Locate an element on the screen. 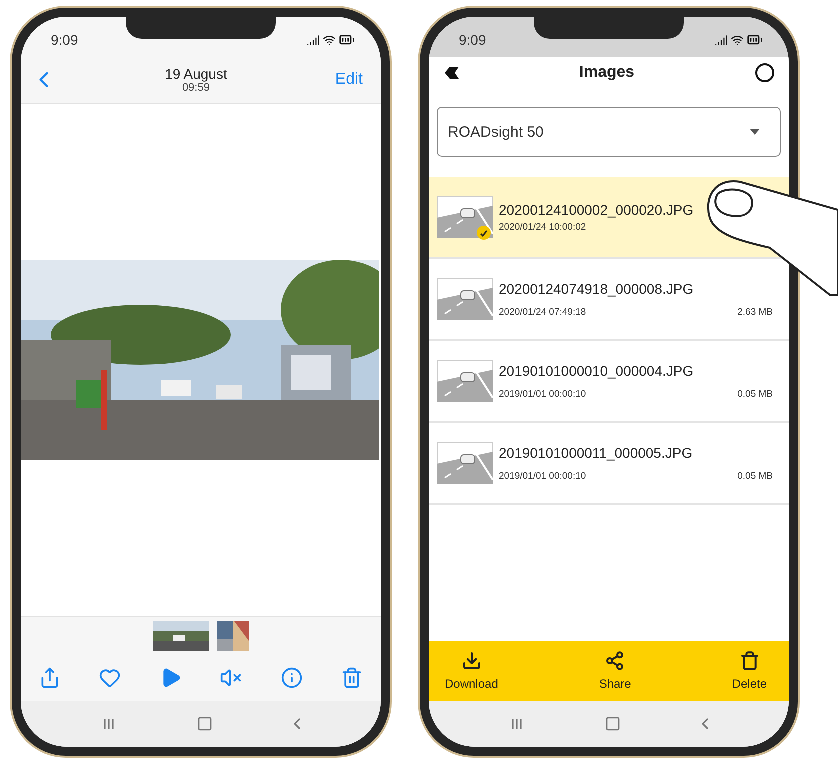  delete-icon is located at coordinates (750, 661).